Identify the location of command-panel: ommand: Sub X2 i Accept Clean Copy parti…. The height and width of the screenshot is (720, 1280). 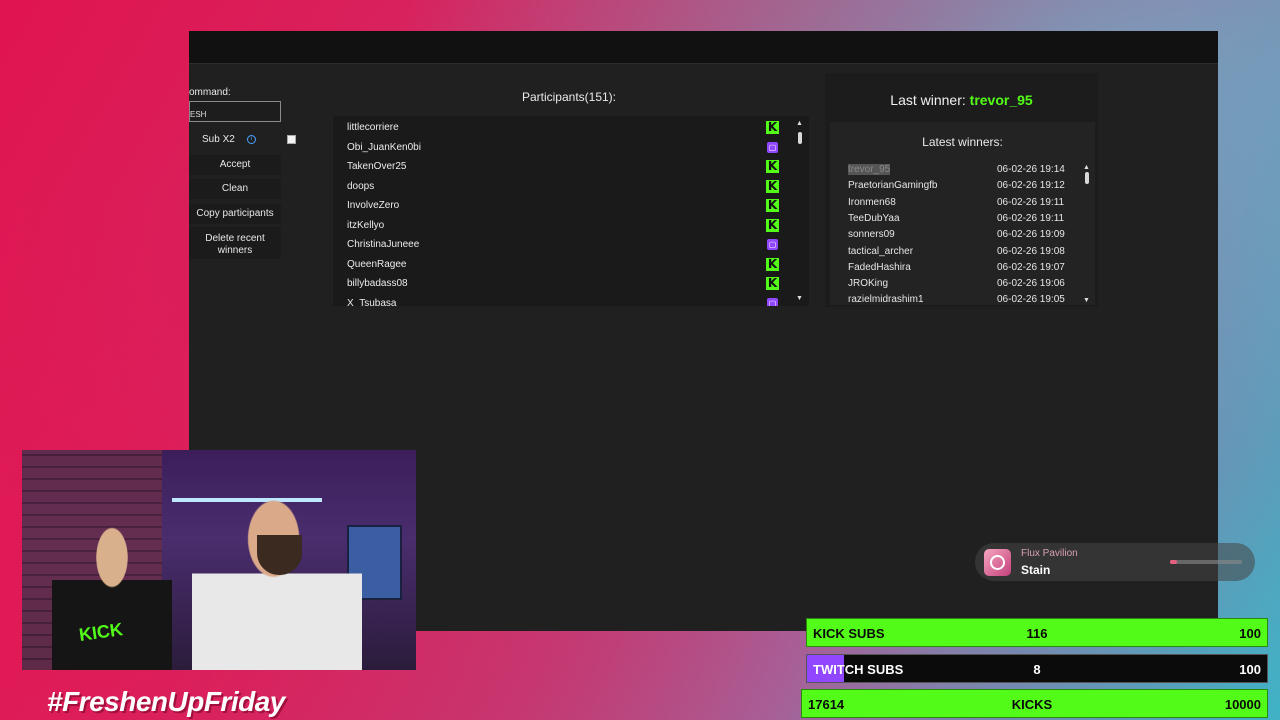
(244, 196).